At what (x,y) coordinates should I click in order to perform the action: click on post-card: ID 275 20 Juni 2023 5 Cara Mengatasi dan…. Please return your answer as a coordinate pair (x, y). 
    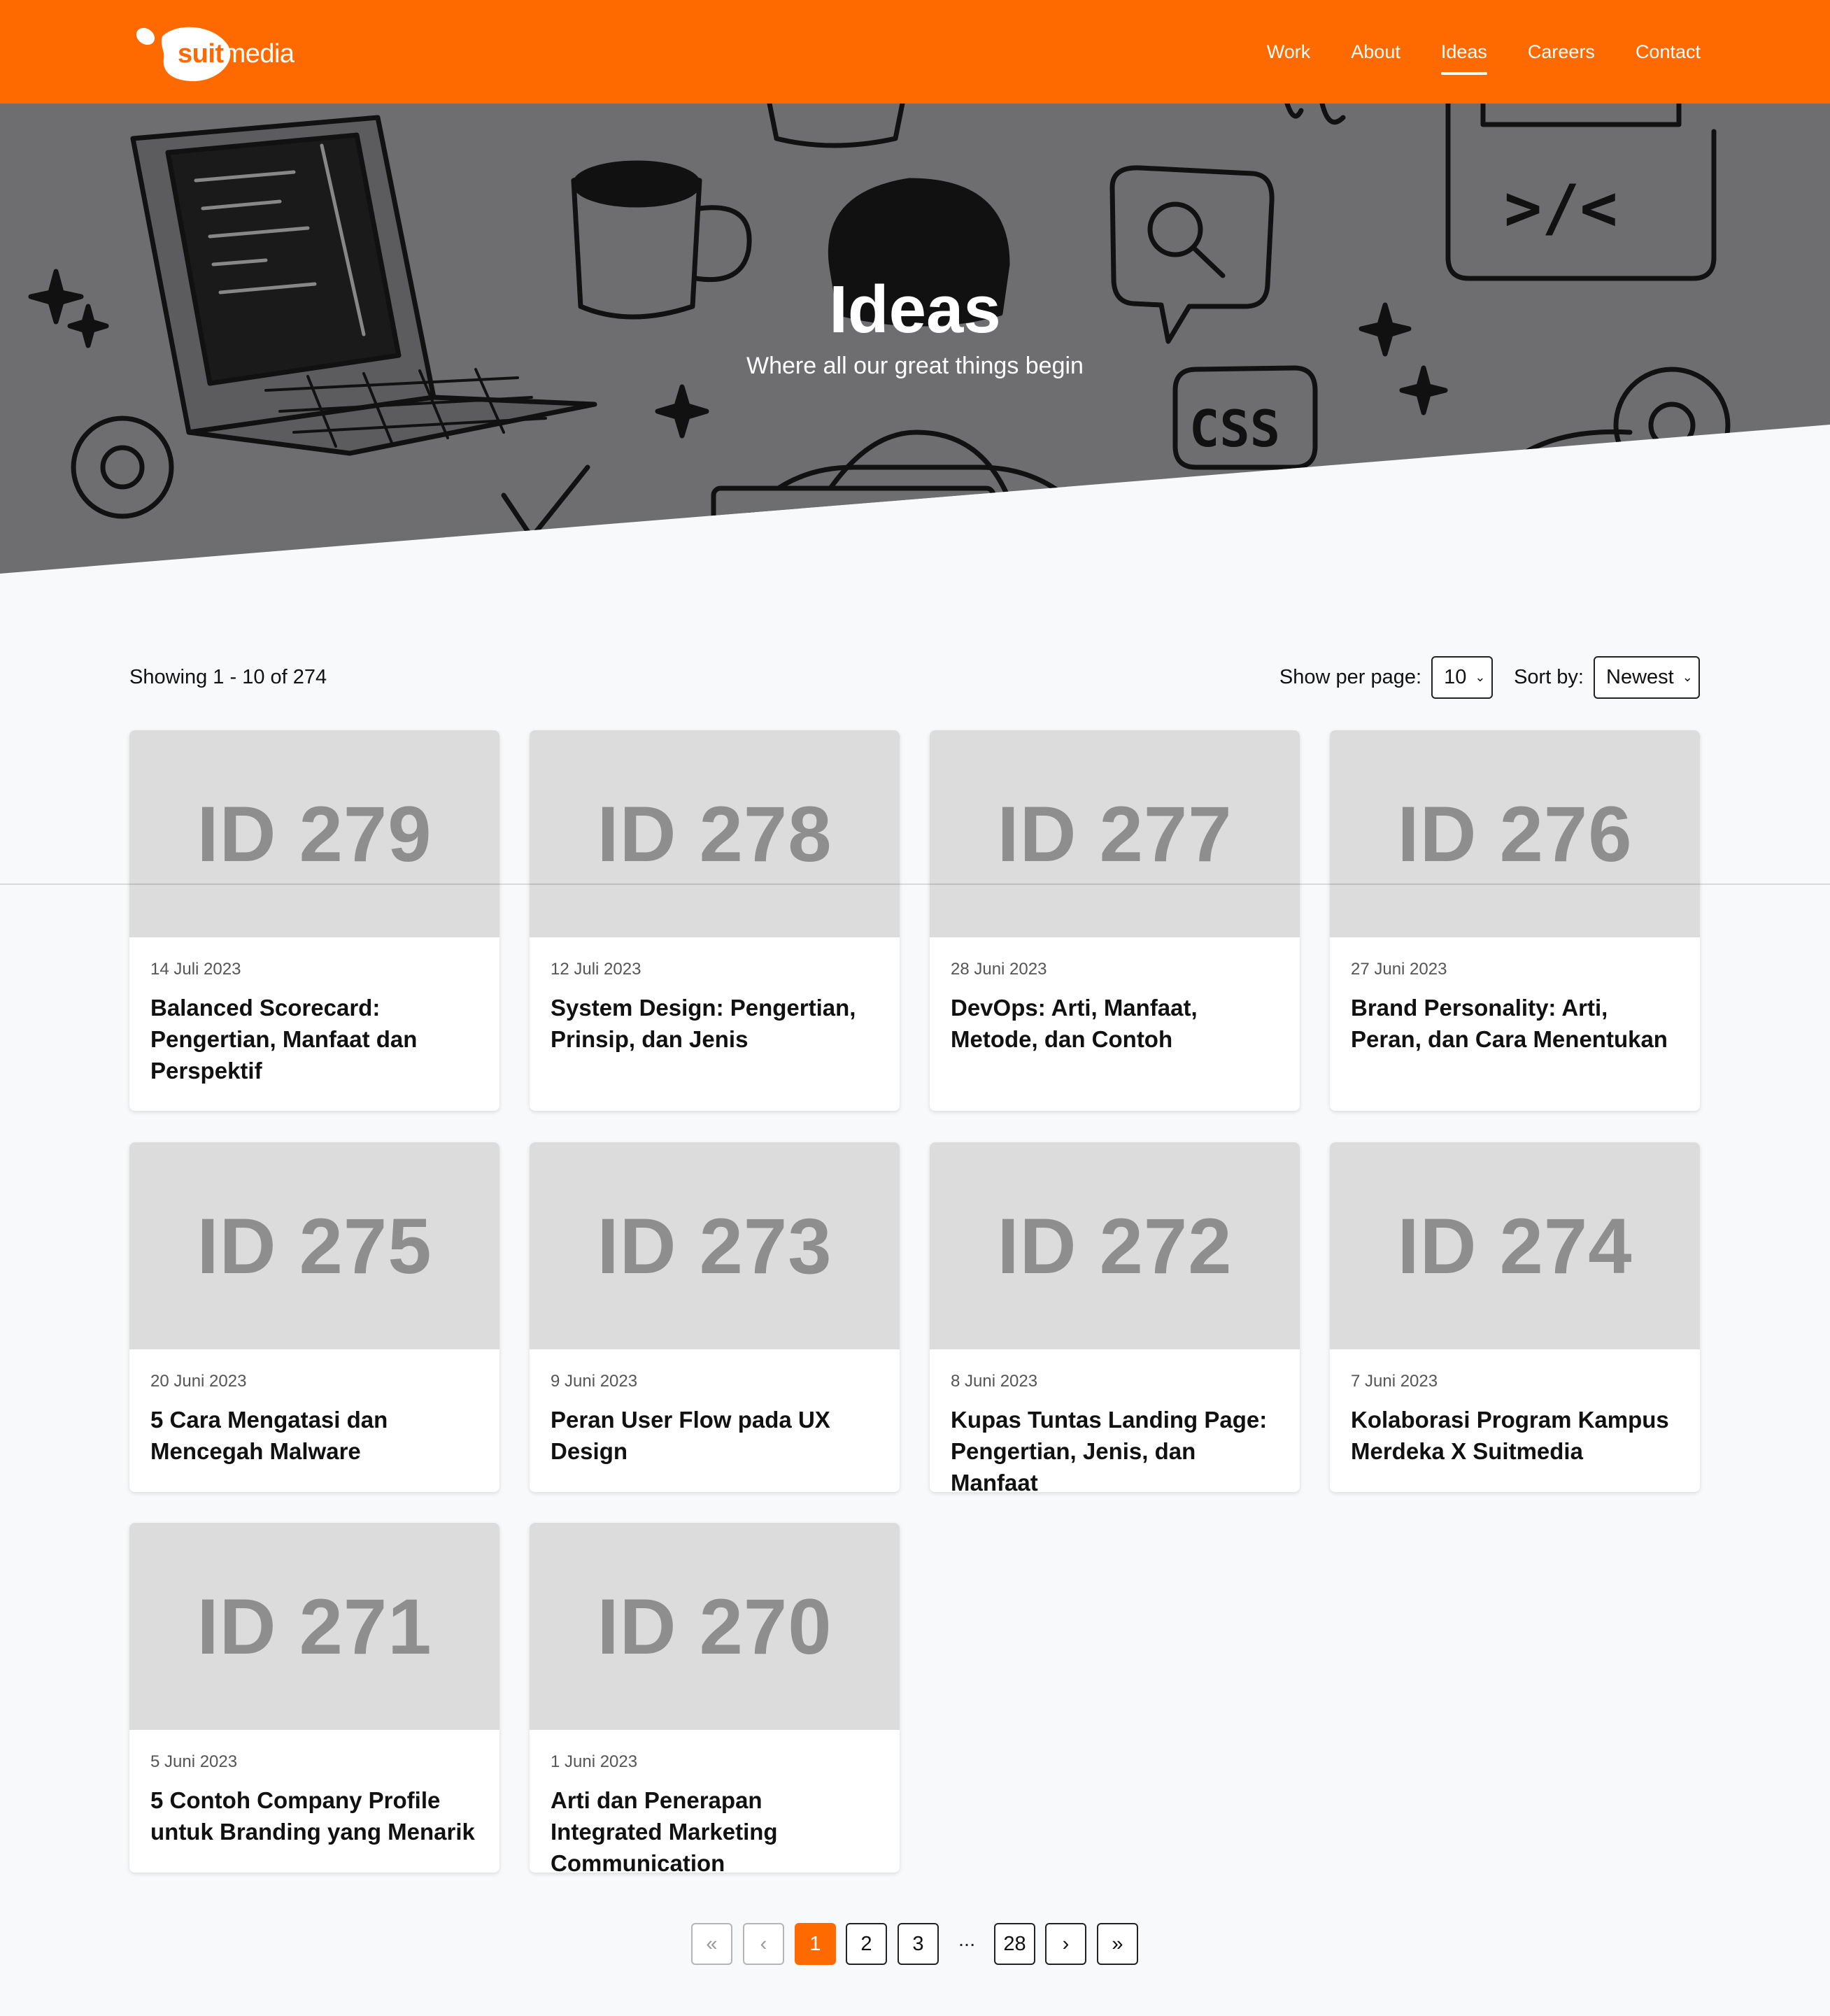
    Looking at the image, I should click on (314, 1317).